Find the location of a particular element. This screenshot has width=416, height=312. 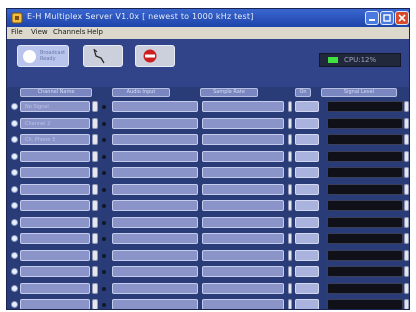

header-format: Sample Rate is located at coordinates (229, 92).